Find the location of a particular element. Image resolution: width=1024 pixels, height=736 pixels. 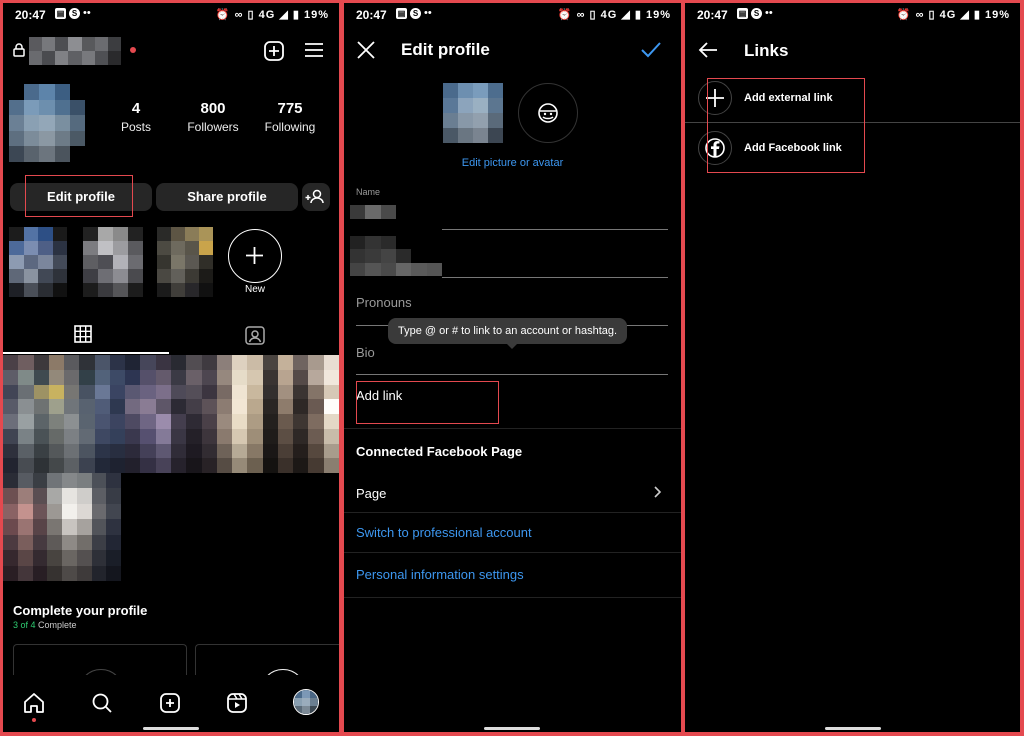

avatar-button is located at coordinates (548, 113).